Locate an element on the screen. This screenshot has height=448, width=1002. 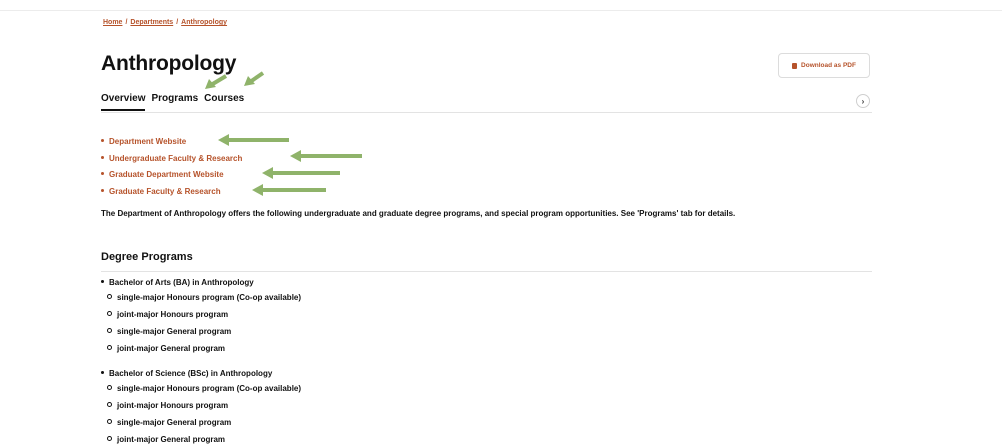
breadcrumb-departments-link: Departments is located at coordinates (151, 22).